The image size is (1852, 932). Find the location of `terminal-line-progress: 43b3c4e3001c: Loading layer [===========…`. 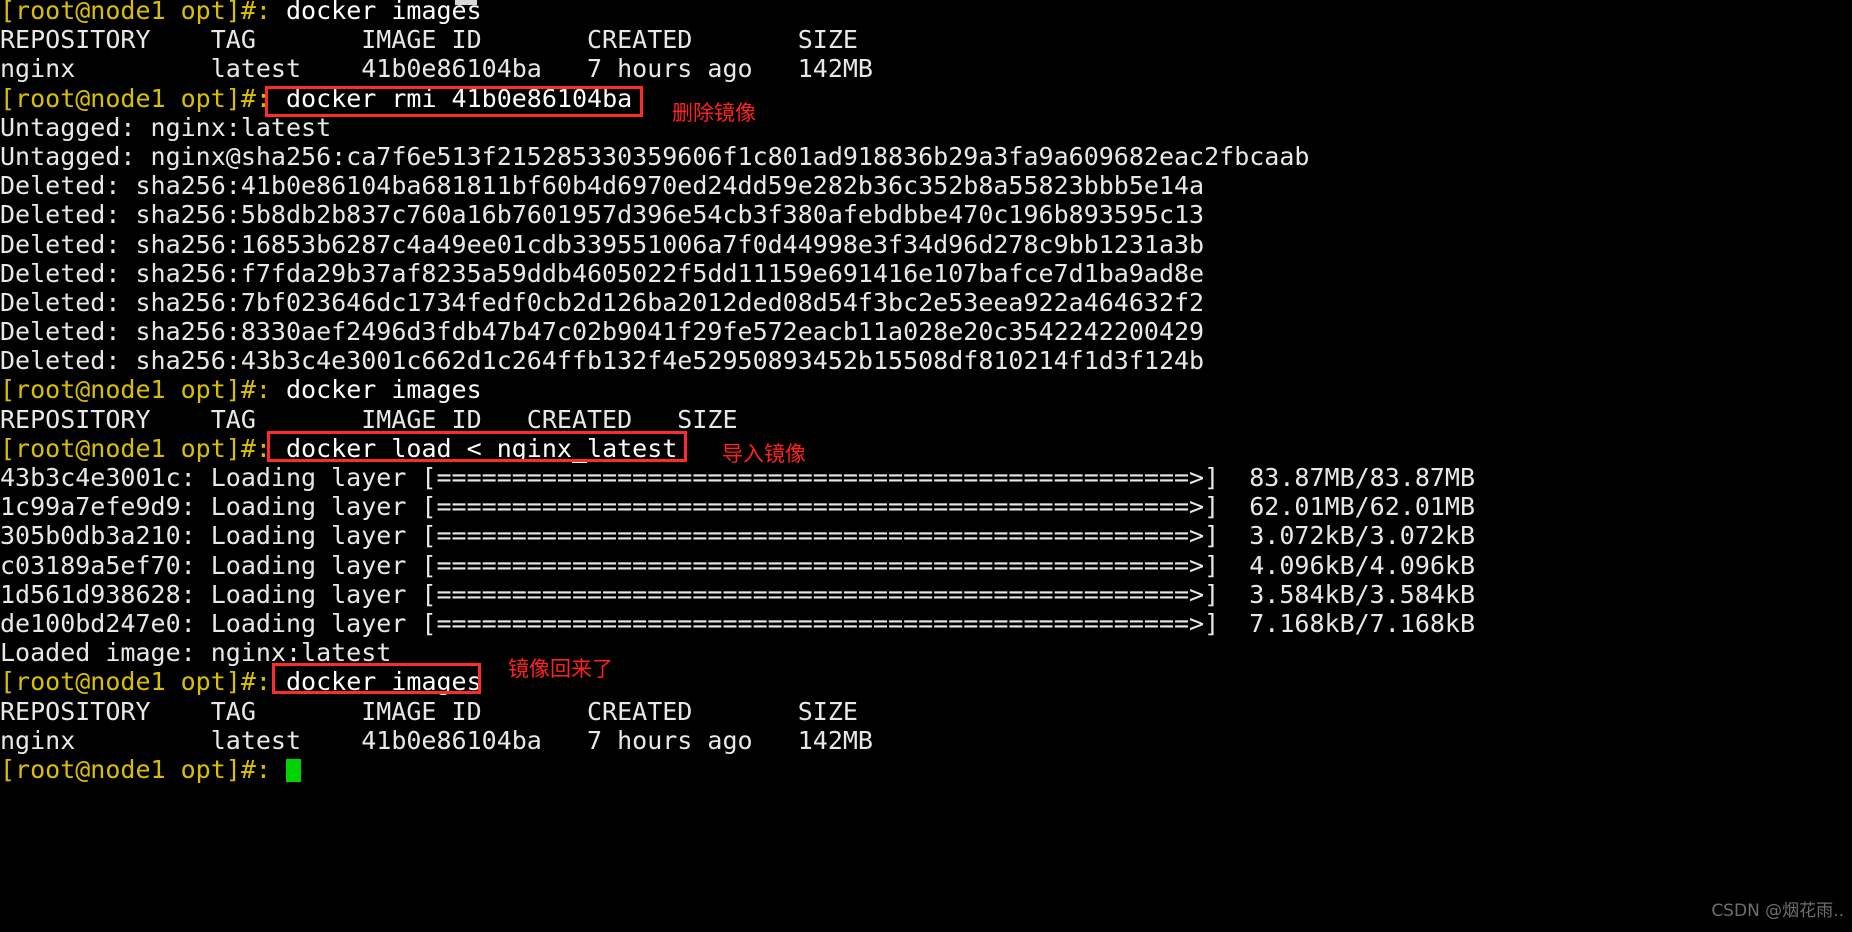

terminal-line-progress: 43b3c4e3001c: Loading layer [===========… is located at coordinates (738, 477).